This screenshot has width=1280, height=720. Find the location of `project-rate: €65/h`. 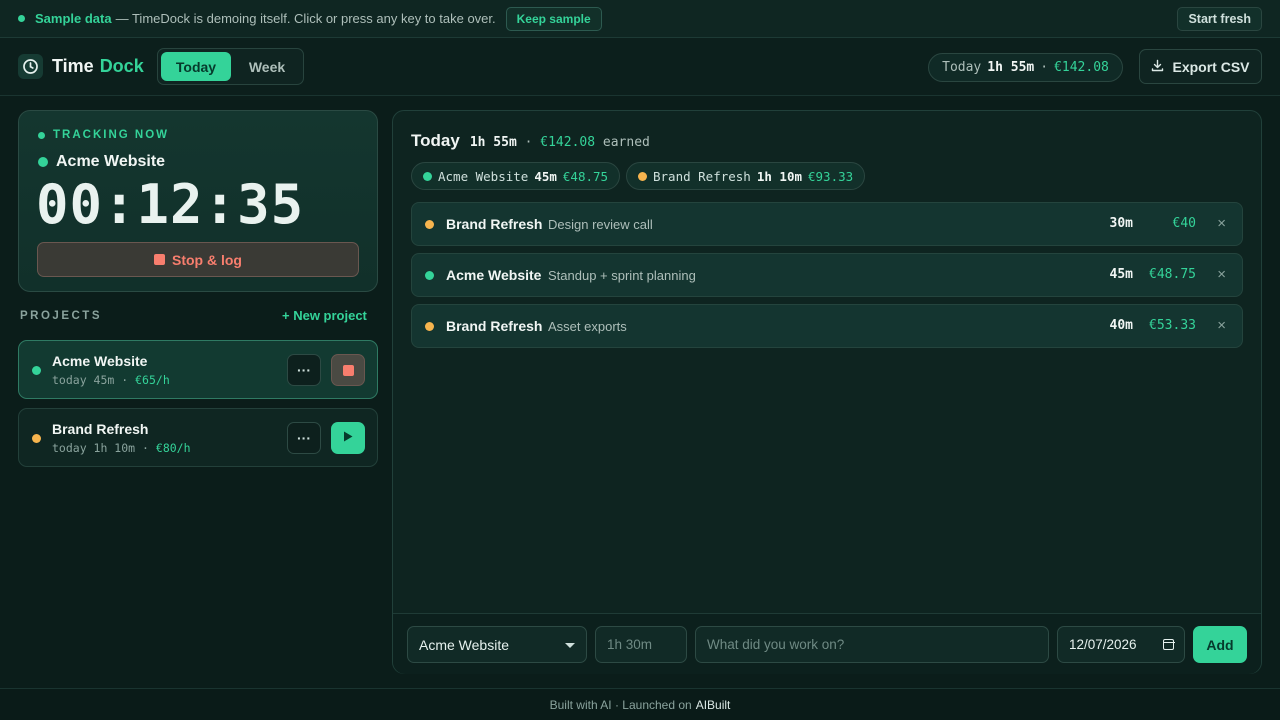

project-rate: €65/h is located at coordinates (152, 380).